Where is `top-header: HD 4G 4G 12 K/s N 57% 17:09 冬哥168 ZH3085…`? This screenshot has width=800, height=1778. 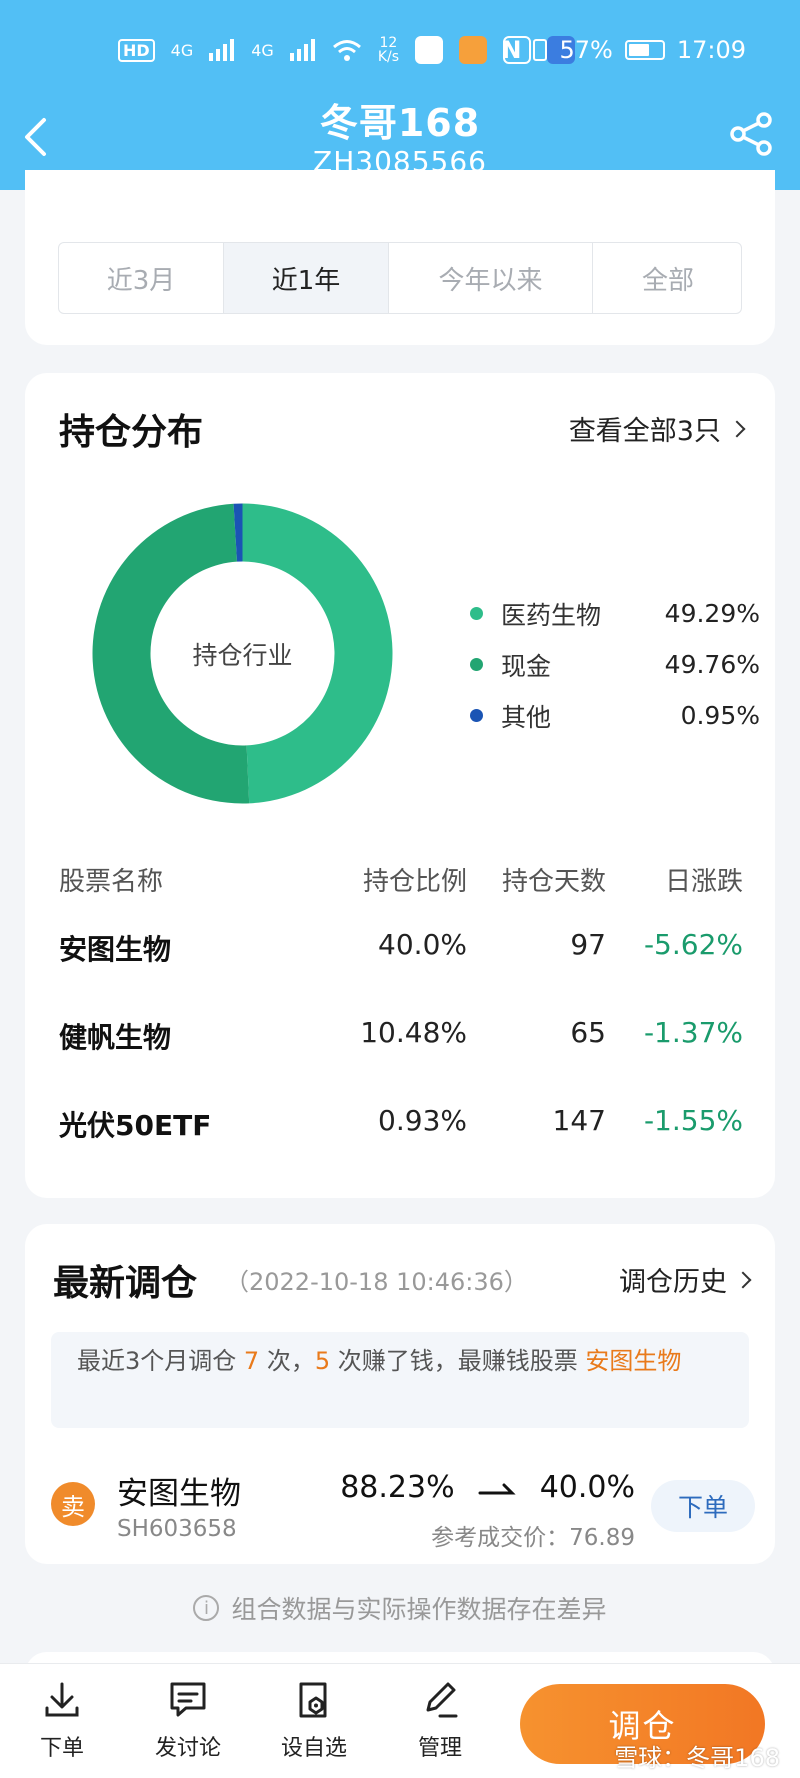
top-header: HD 4G 4G 12 K/s N 57% 17:09 冬哥168 ZH3085… is located at coordinates (400, 95).